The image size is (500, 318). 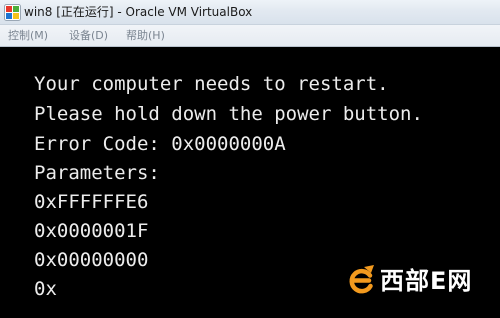 I want to click on menu-bar: 控制(M) 设备(D) 帮助(H), so click(x=250, y=36).